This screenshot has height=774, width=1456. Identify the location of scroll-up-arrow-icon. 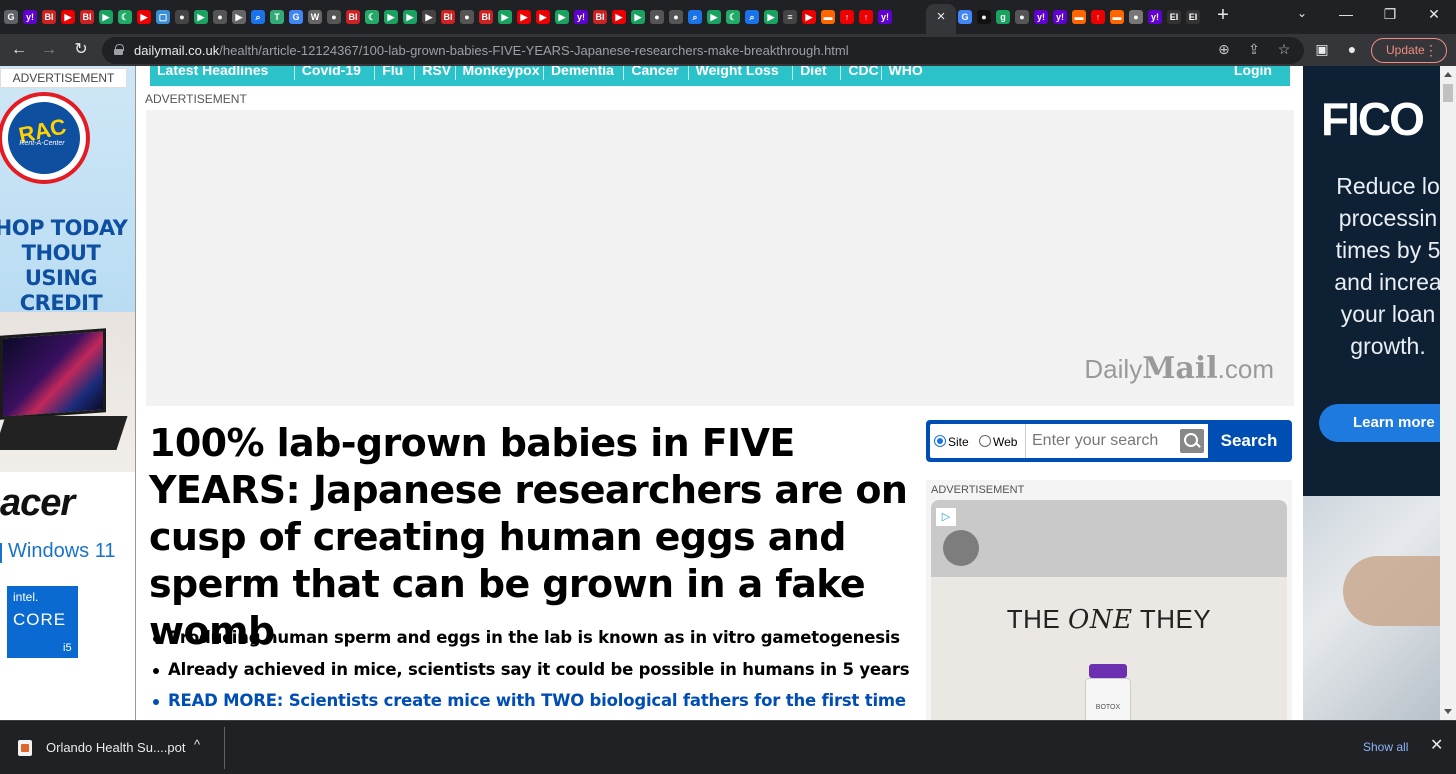
(1448, 74).